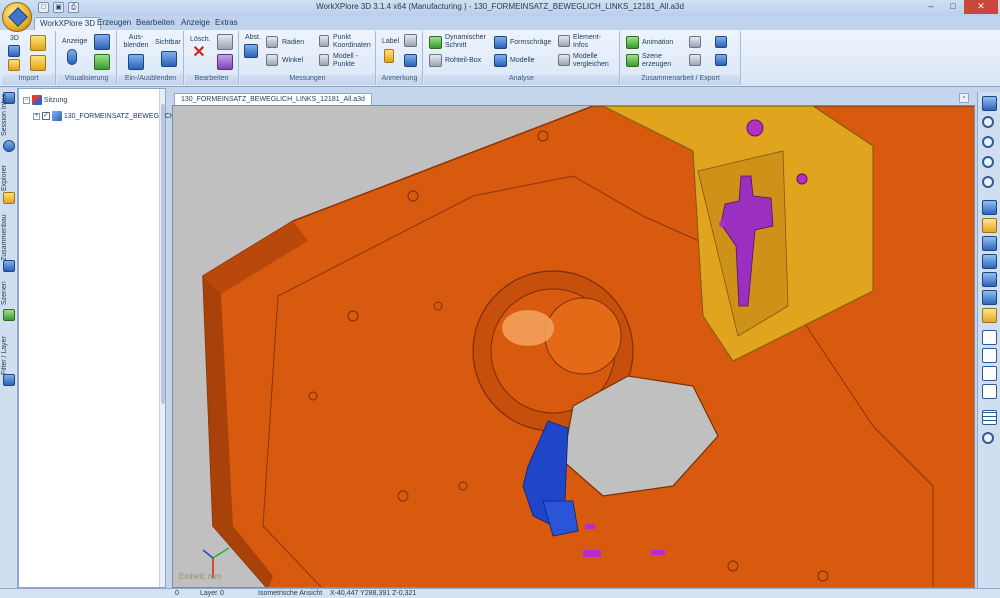 This screenshot has height=598, width=1000. I want to click on render-cube-icon, so click(102, 42).